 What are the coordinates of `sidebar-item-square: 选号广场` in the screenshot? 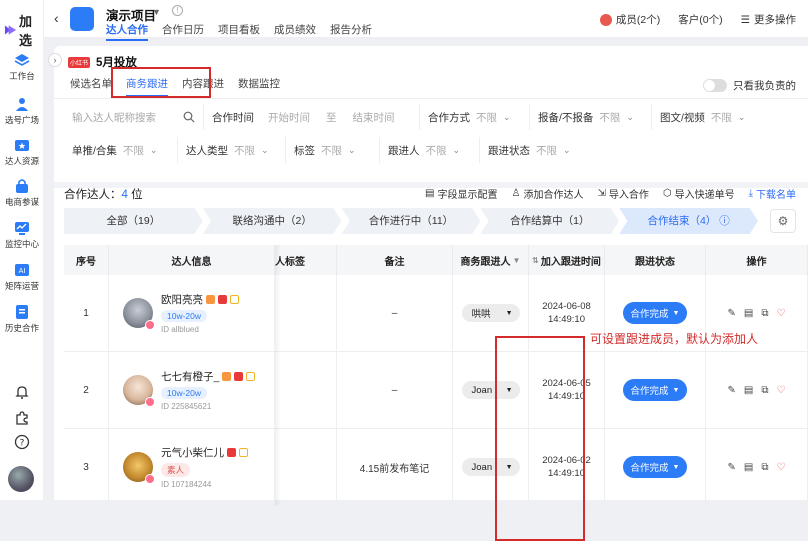 It's located at (22, 111).